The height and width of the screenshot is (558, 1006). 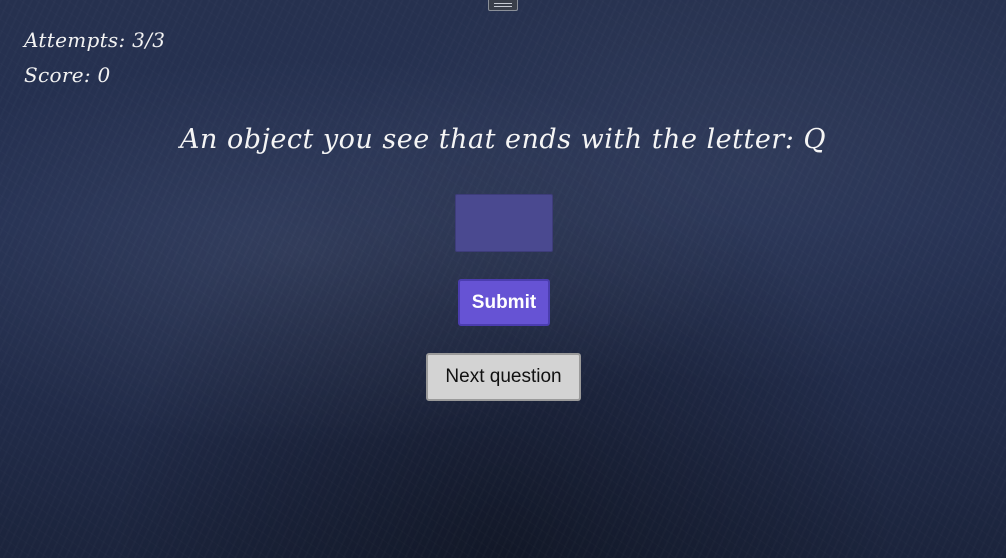 I want to click on menu-handle-icon, so click(x=503, y=5).